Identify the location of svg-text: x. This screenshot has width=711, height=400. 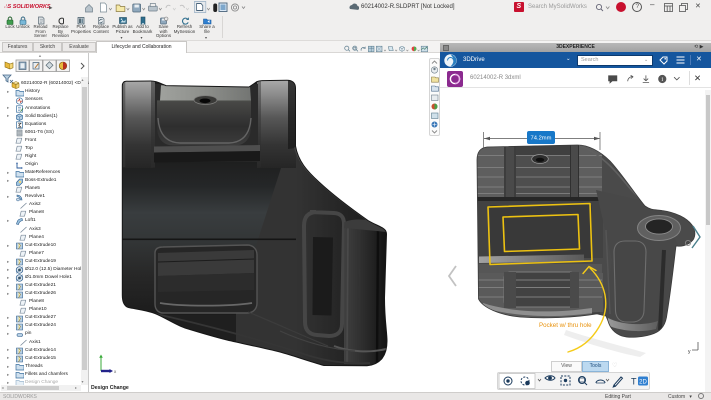
(115, 371).